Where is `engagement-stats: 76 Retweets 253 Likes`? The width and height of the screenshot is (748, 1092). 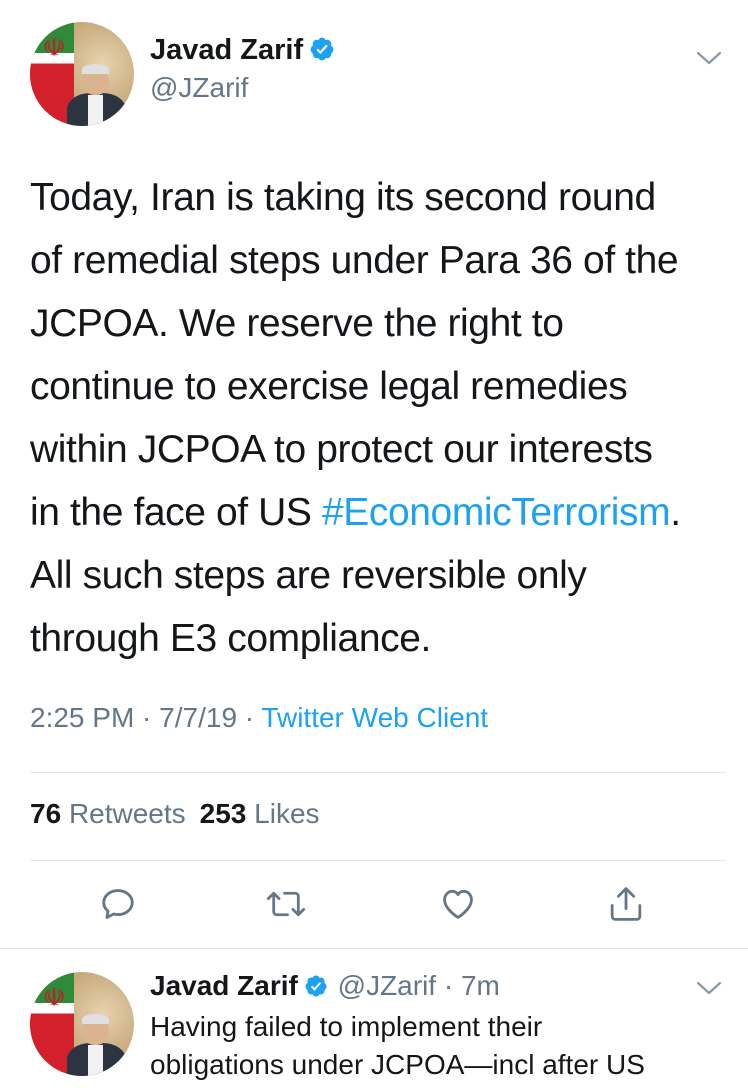
engagement-stats: 76 Retweets 253 Likes is located at coordinates (182, 814).